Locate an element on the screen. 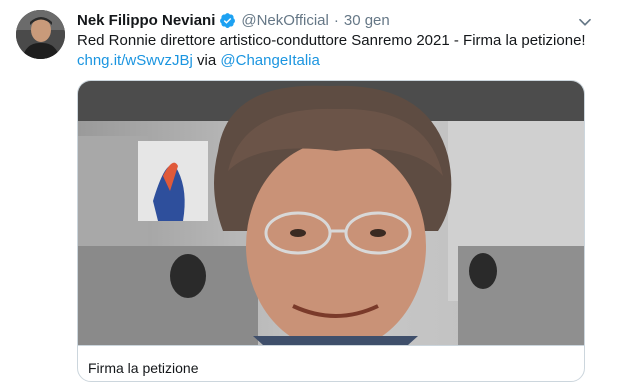 This screenshot has height=382, width=632. author-avatar is located at coordinates (40, 34).